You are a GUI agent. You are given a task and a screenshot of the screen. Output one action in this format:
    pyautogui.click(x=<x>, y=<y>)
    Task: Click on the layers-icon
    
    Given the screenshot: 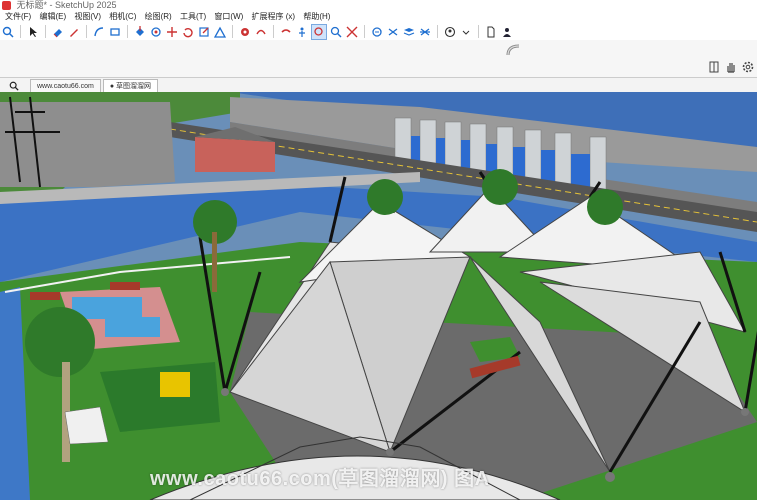 What is the action you would take?
    pyautogui.click(x=409, y=32)
    